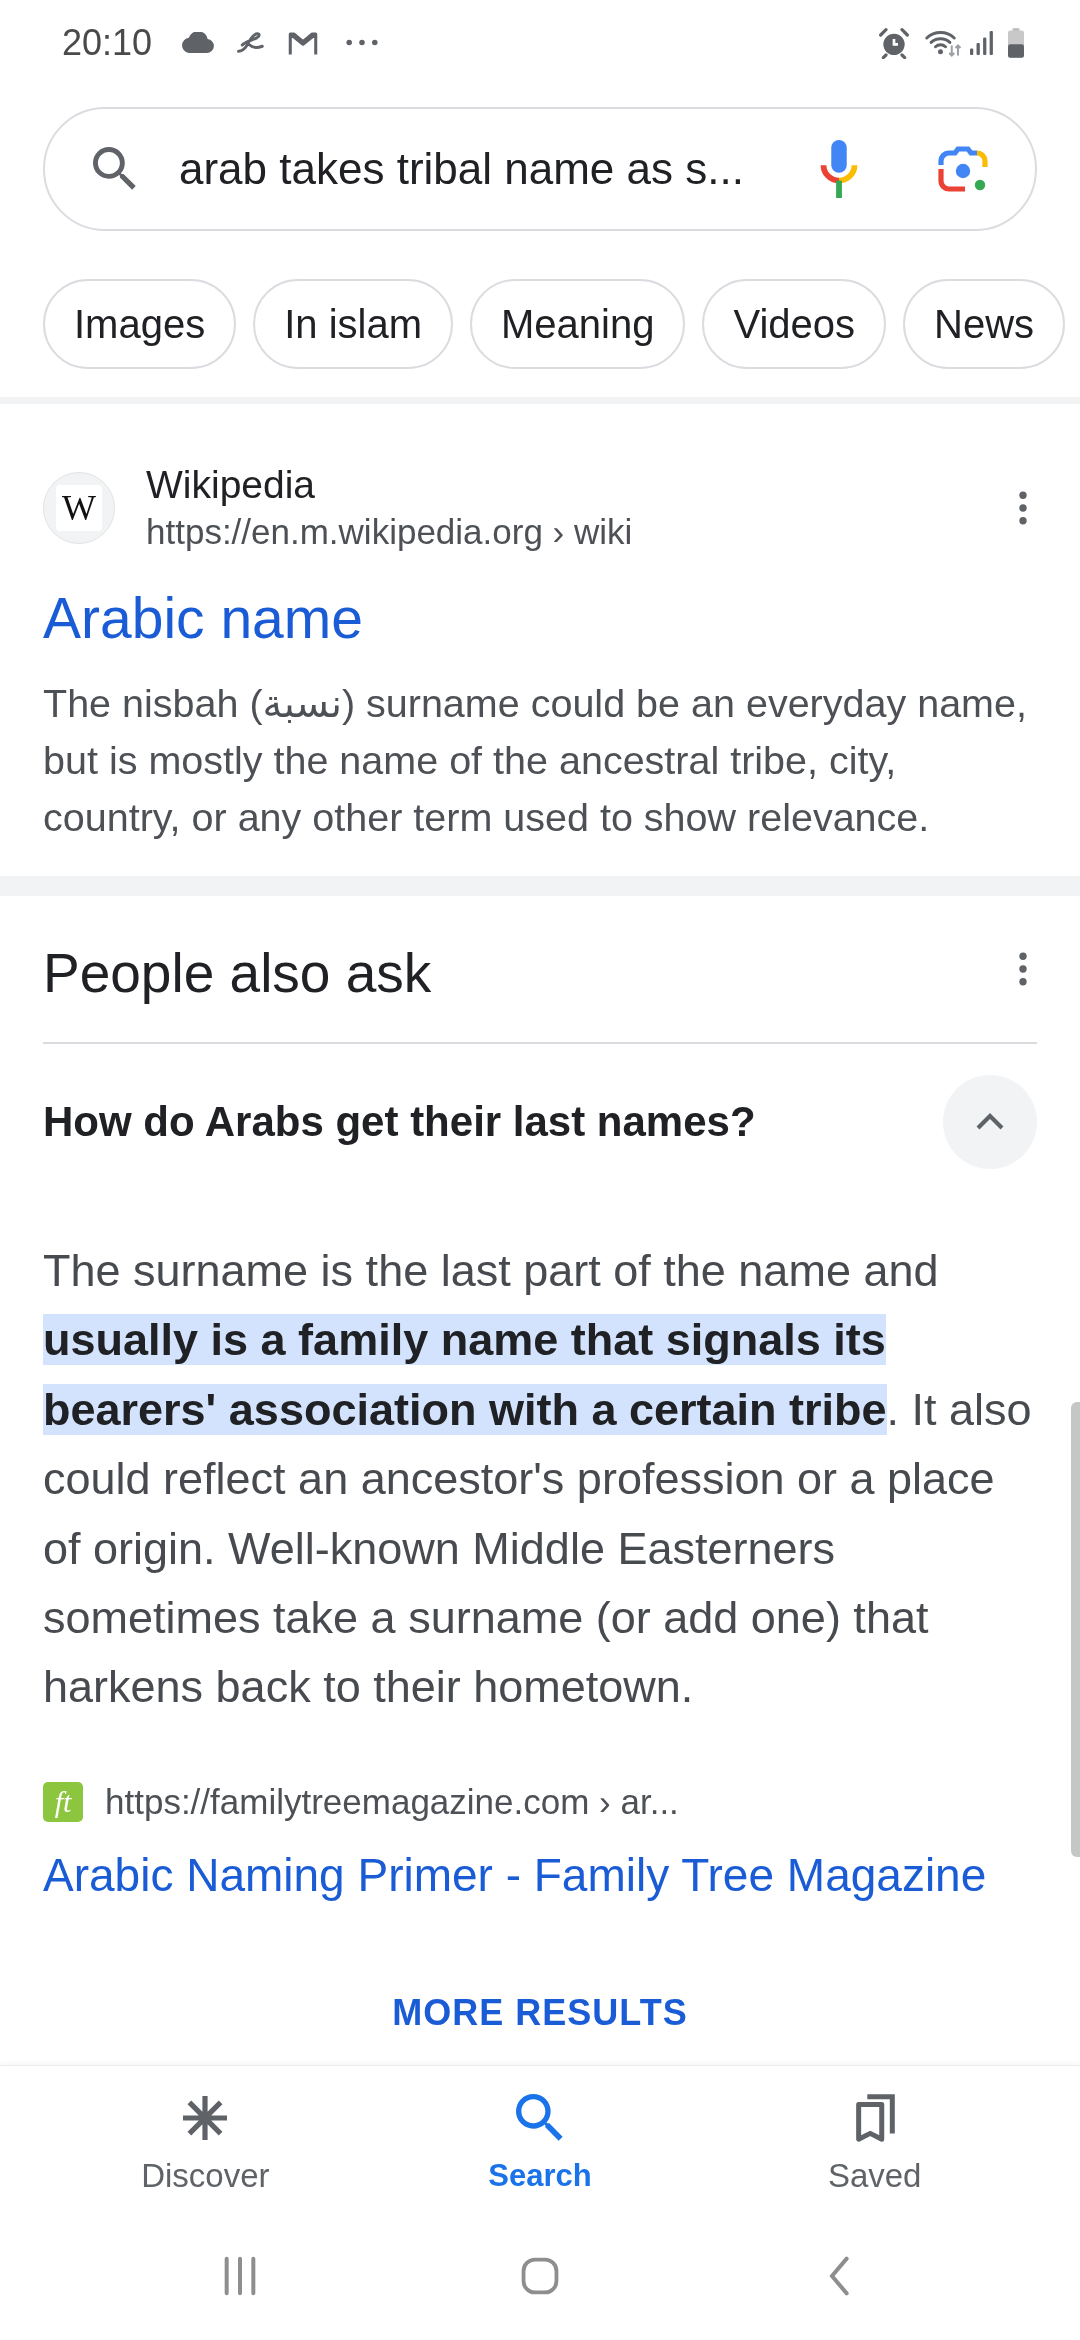  What do you see at coordinates (362, 42) in the screenshot?
I see `more-notifications-icon` at bounding box center [362, 42].